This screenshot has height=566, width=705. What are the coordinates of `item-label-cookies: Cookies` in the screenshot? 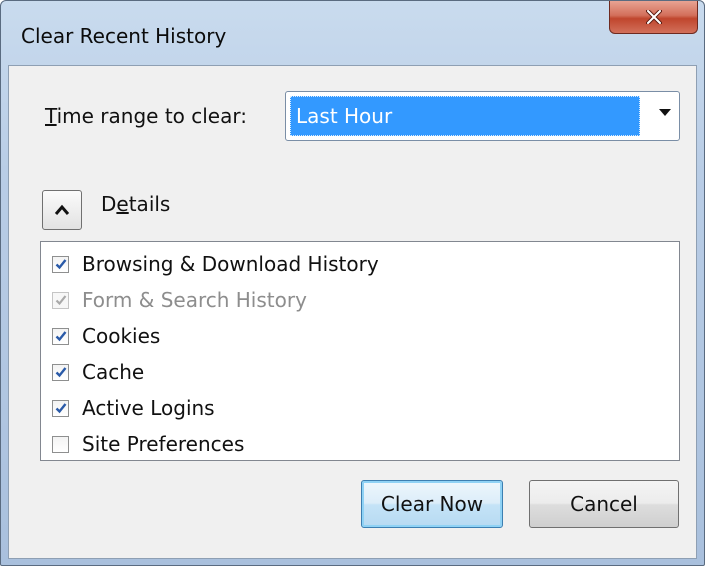 It's located at (121, 336).